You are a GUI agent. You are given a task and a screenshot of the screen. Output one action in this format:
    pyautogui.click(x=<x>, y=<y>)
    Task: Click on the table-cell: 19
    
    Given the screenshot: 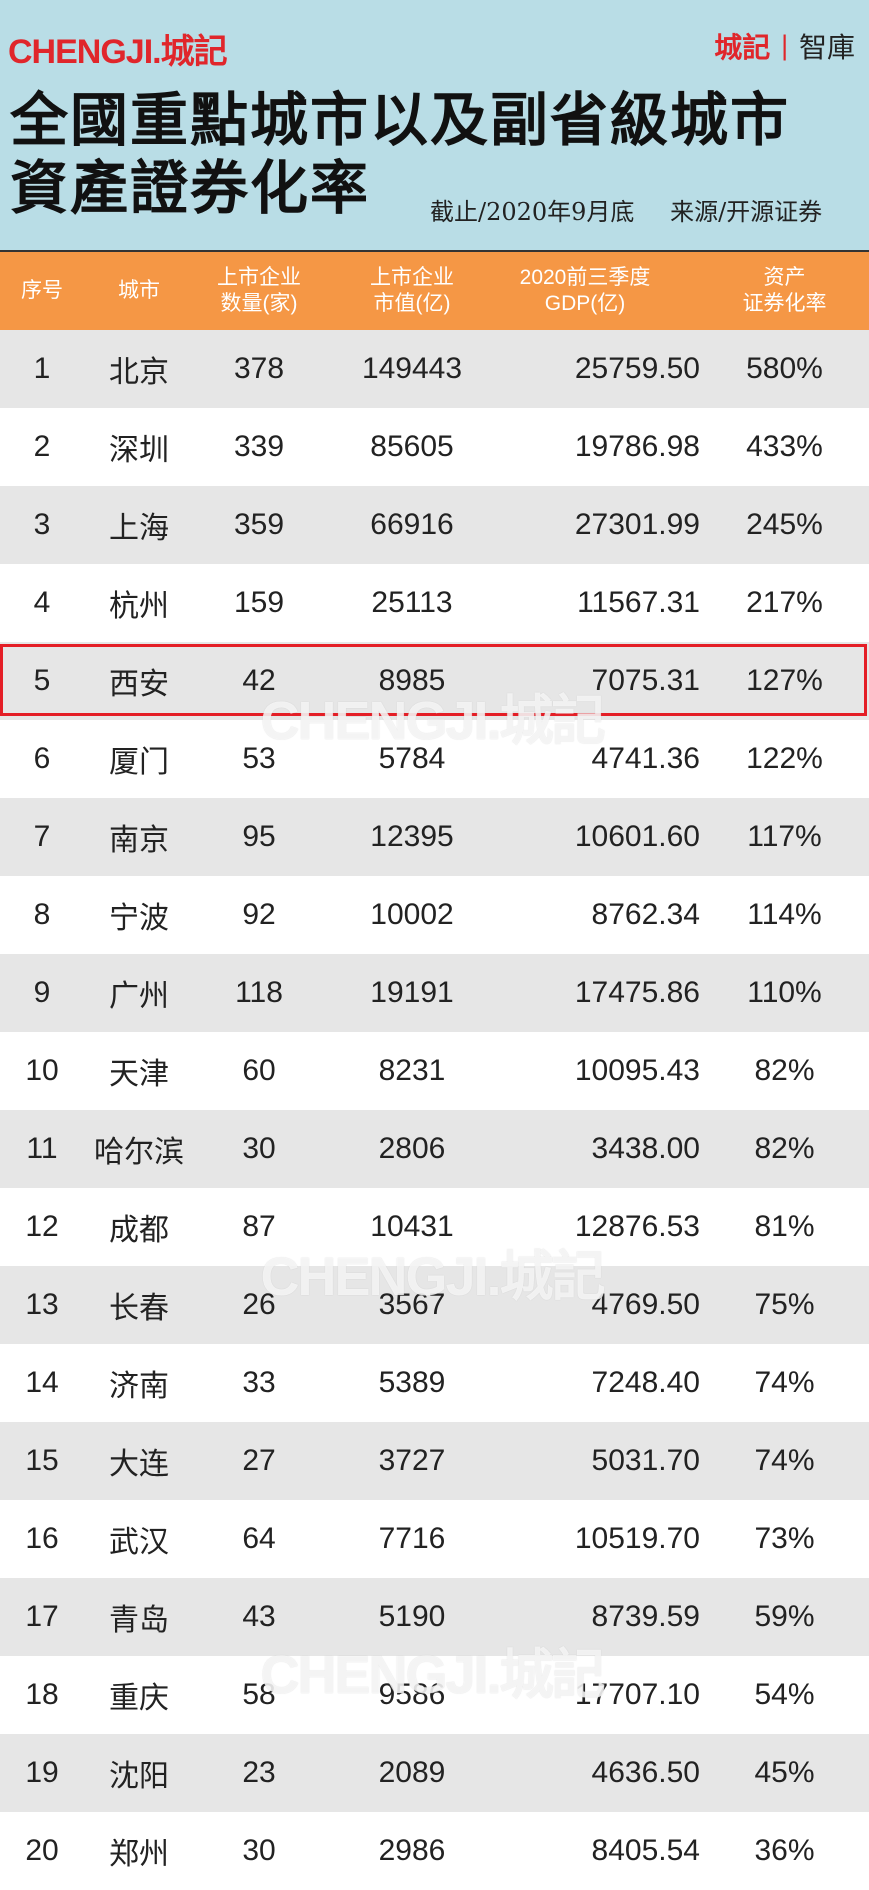 What is the action you would take?
    pyautogui.click(x=42, y=1772)
    